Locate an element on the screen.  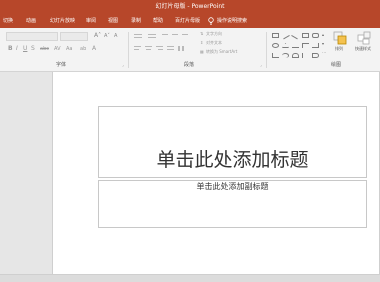
decrease-indent-icon is located at coordinates (165, 34).